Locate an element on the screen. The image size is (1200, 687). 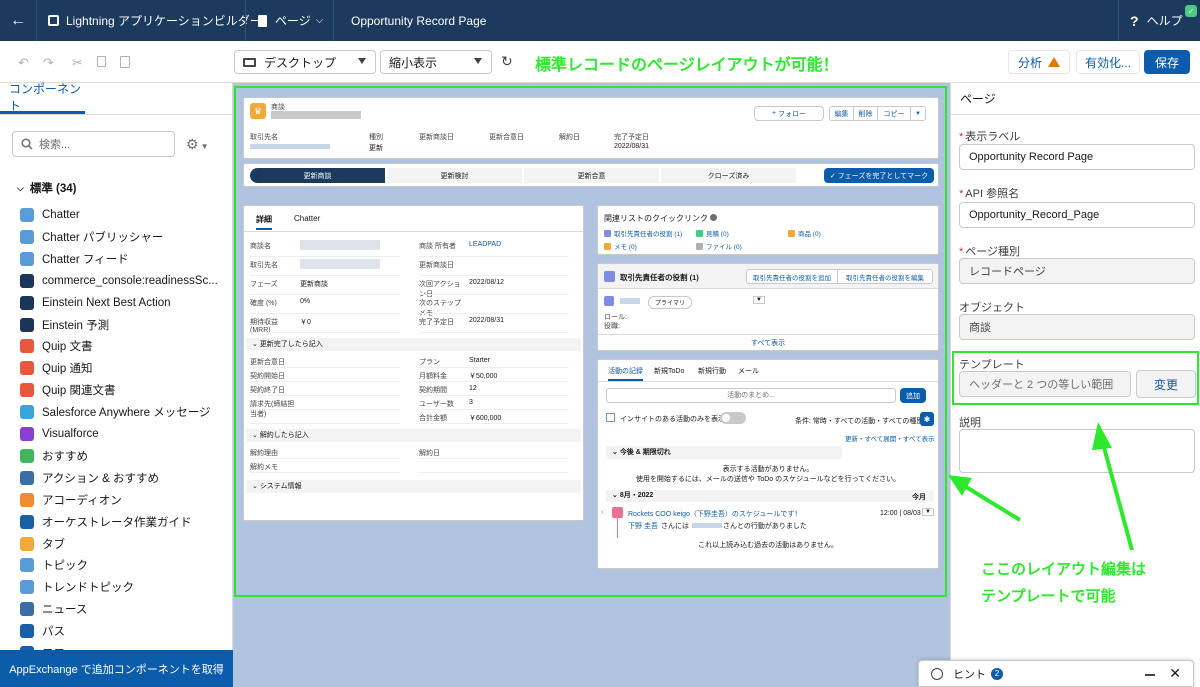
activity-links: 更新・すべて展開・すべて表示 is located at coordinates (890, 438).